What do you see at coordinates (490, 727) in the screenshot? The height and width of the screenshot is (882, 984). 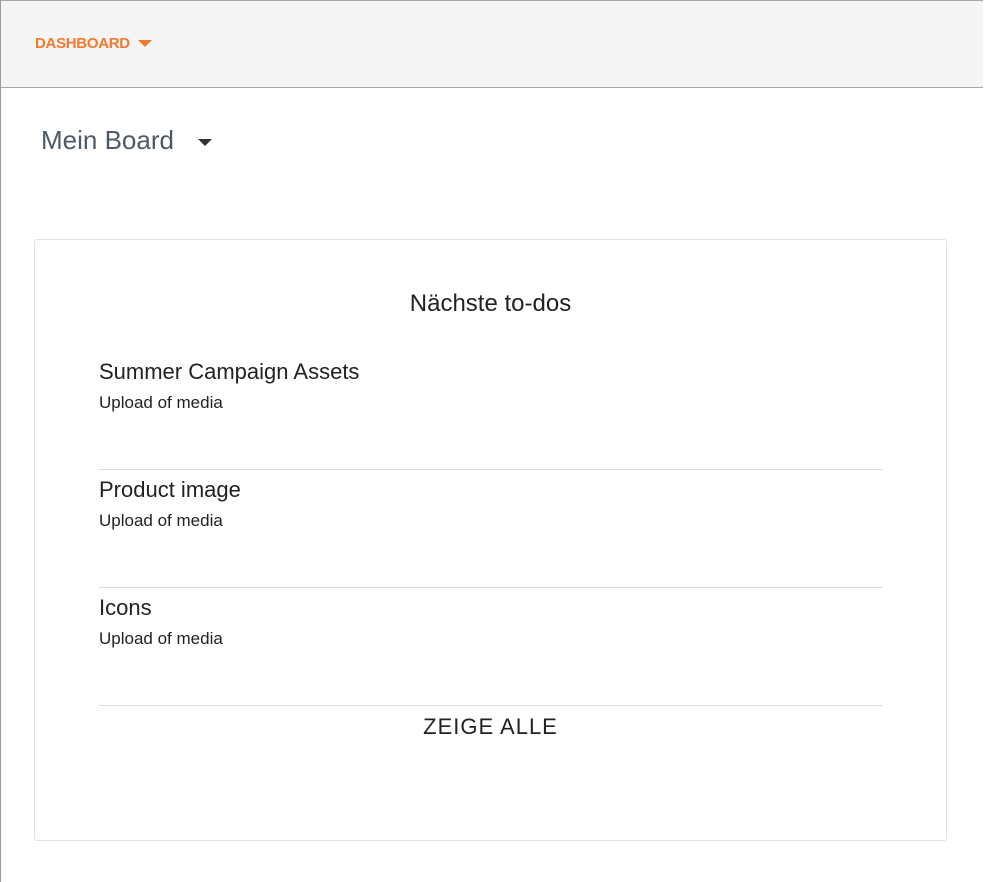 I see `show-all-button: ZEIGE ALLE` at bounding box center [490, 727].